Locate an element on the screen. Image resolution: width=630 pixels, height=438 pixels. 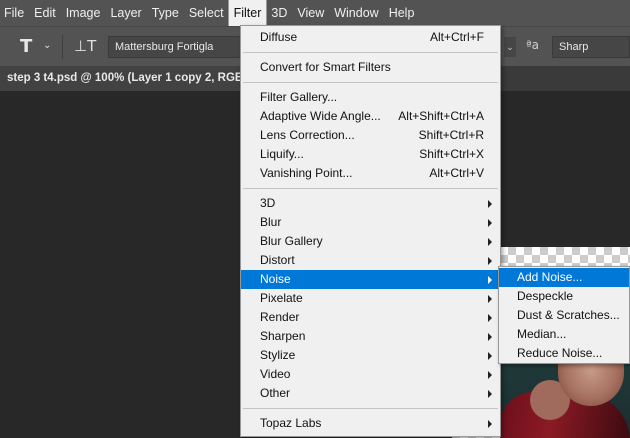
menu-item-stylize: Stylize is located at coordinates (370, 355).